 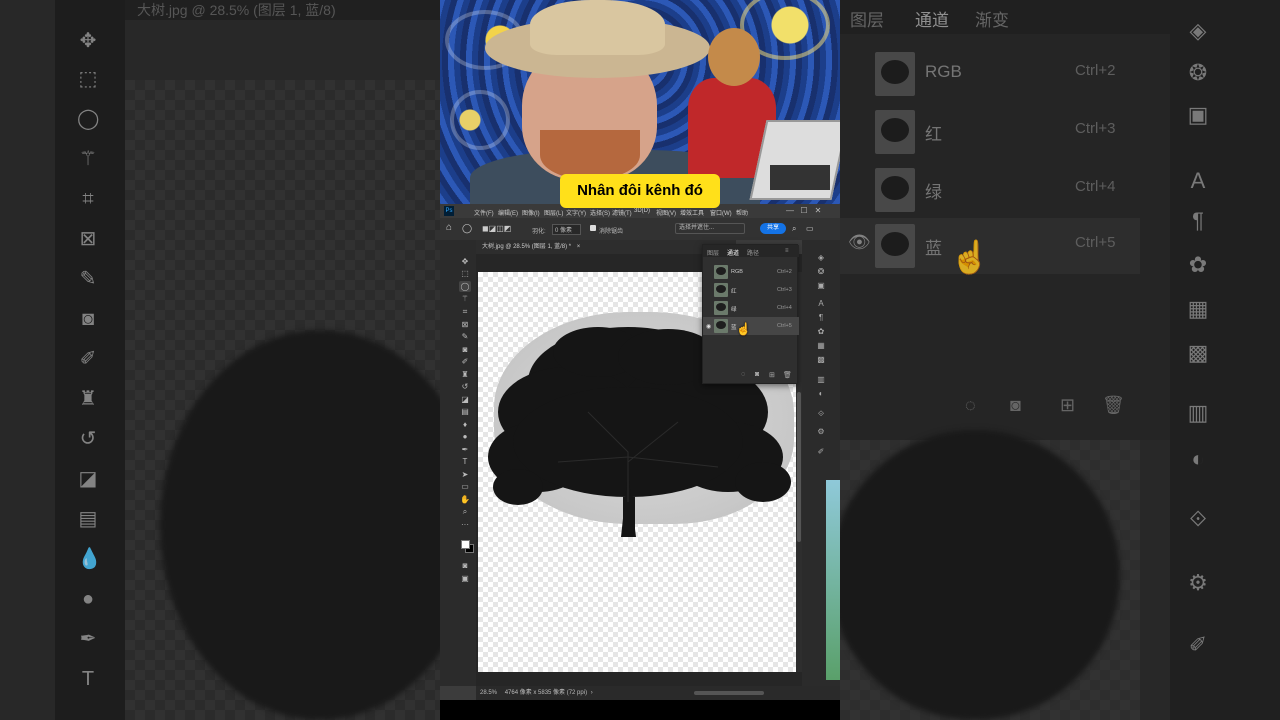 I want to click on hand-tool-icon: ✋, so click(x=465, y=499).